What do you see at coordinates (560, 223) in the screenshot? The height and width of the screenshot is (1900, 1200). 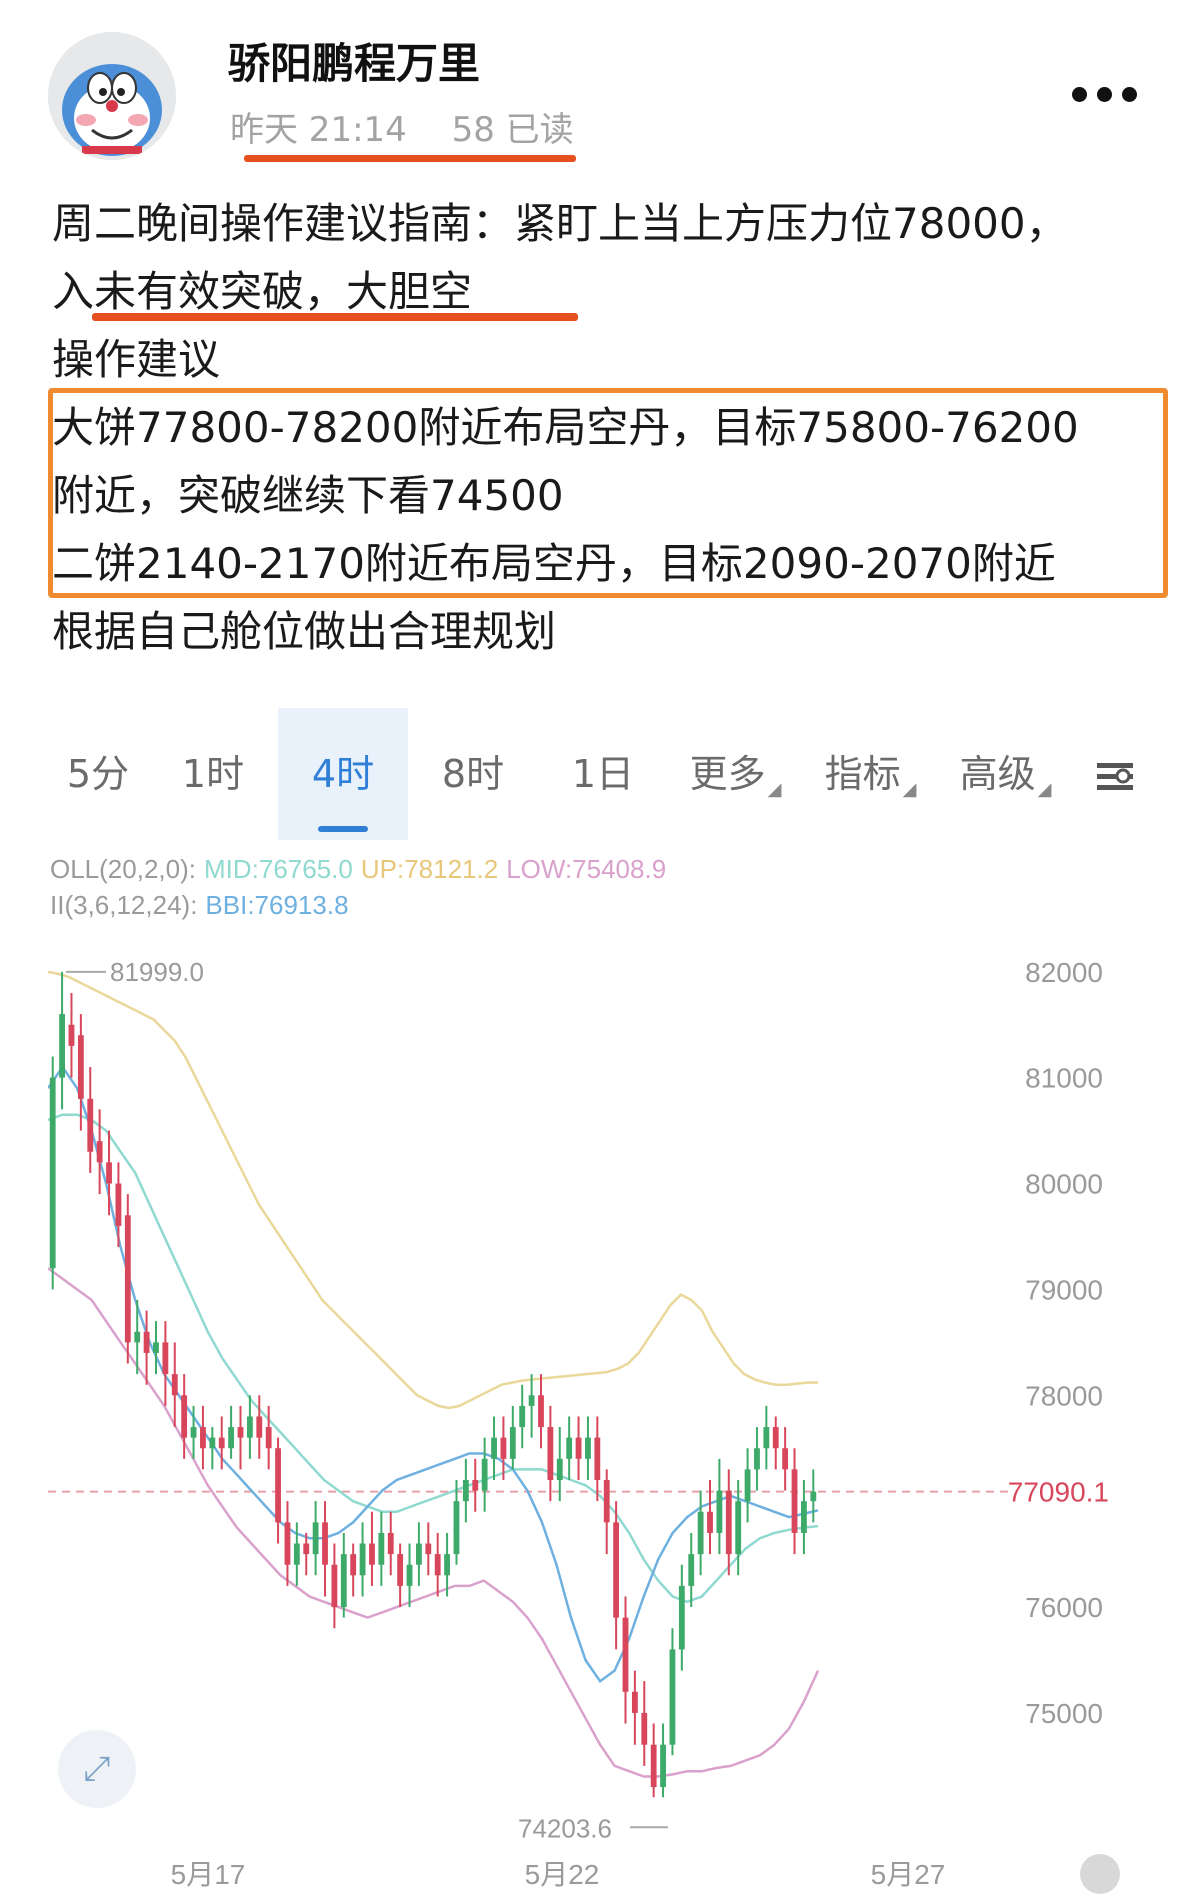 I see `post-line: 周二晚间操作建议指南：紧盯上当上方压力位78000，` at bounding box center [560, 223].